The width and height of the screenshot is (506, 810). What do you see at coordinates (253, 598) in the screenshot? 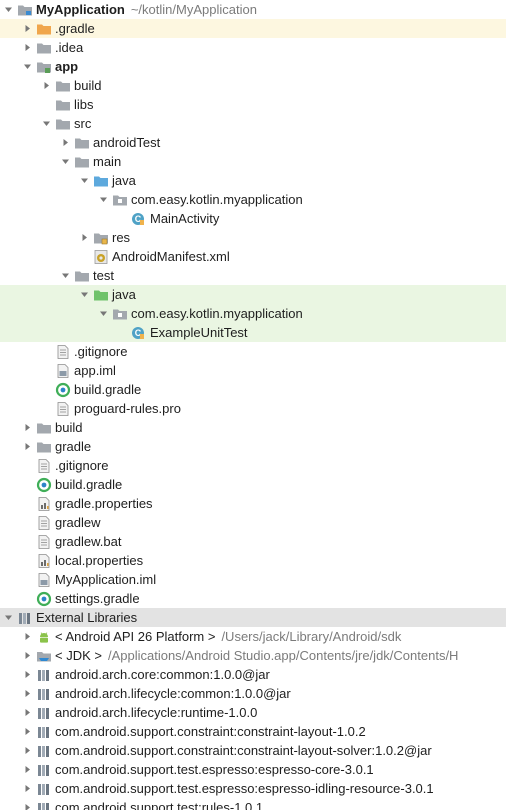
I see `tree-node-settings-gradle: settings.gradle` at bounding box center [253, 598].